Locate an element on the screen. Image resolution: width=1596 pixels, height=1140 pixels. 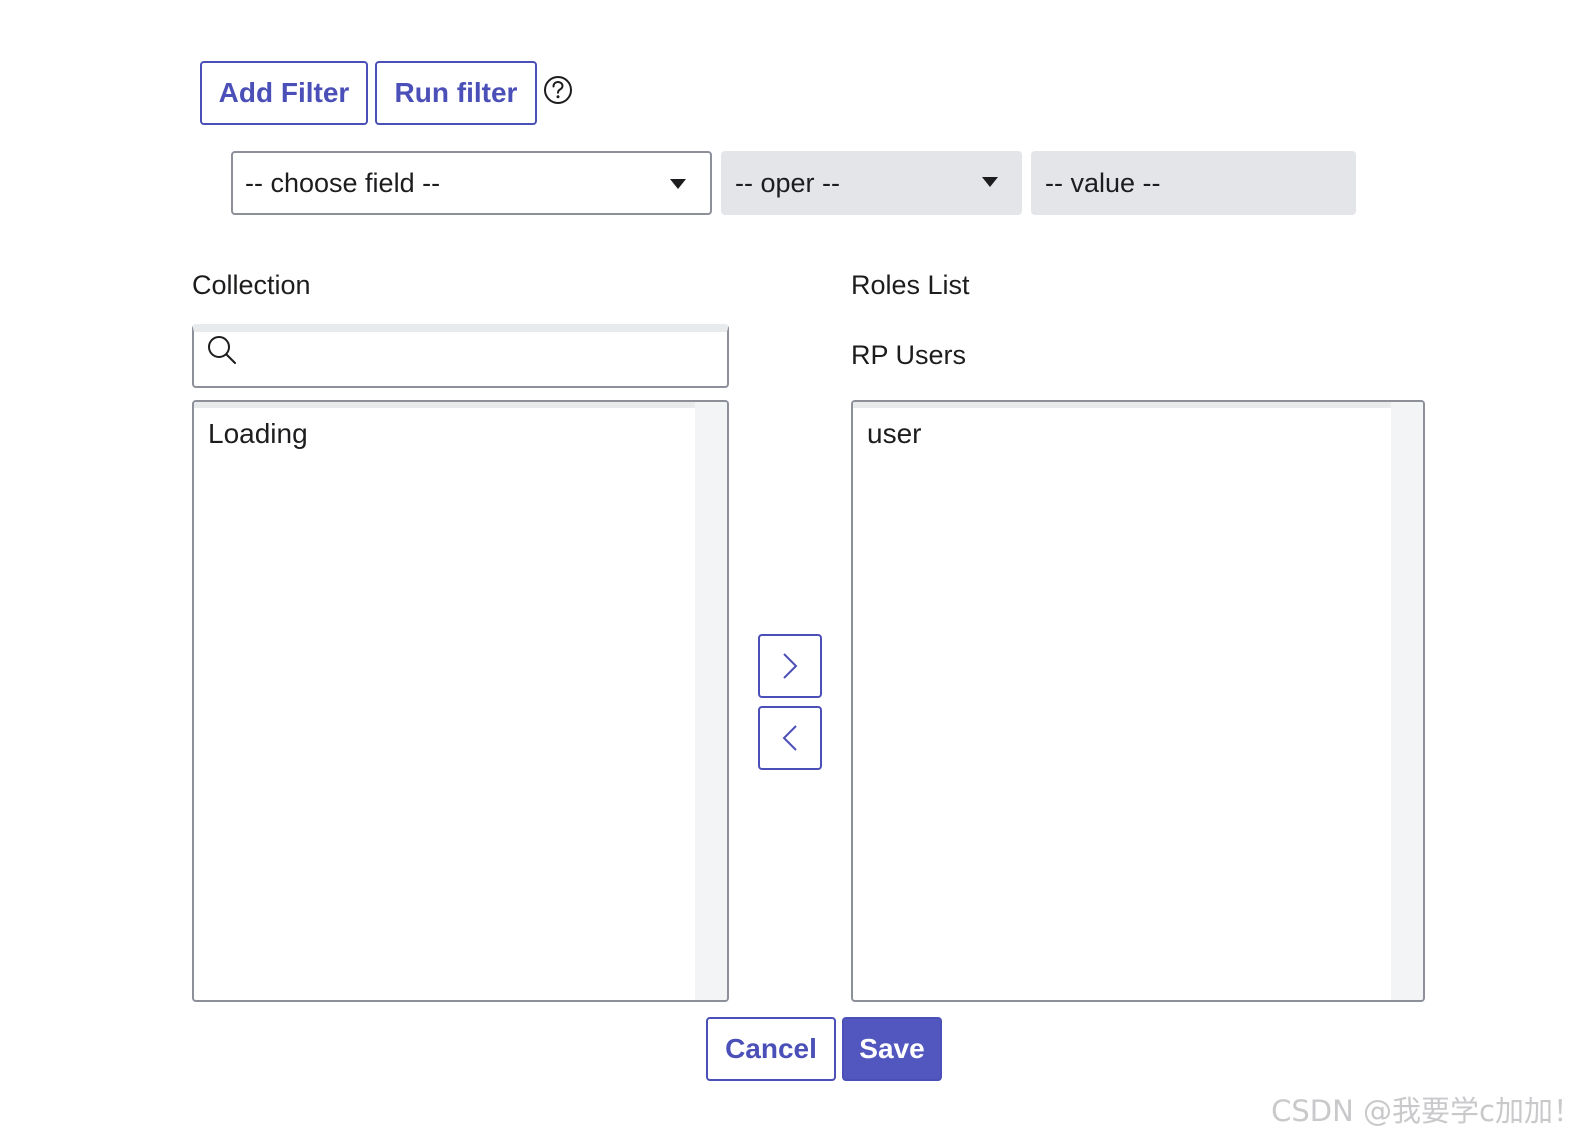
question-circle-icon is located at coordinates (558, 90).